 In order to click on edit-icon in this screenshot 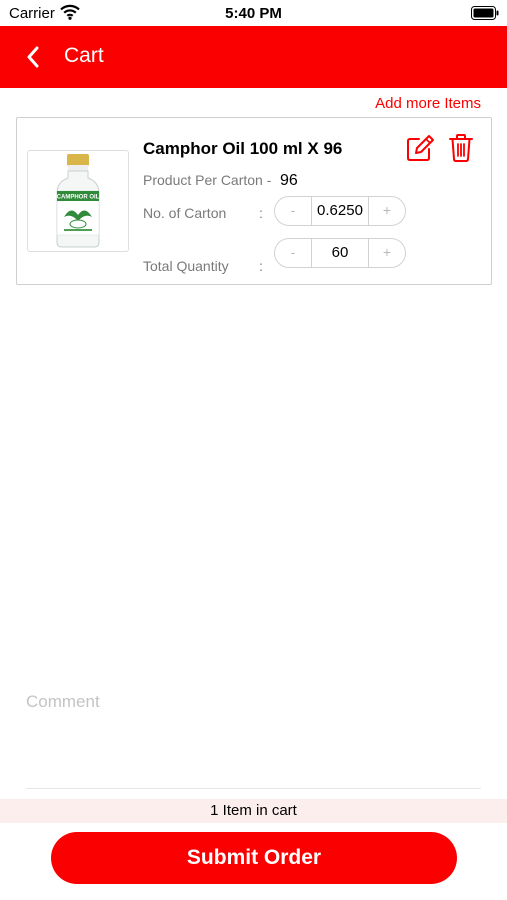, I will do `click(420, 150)`.